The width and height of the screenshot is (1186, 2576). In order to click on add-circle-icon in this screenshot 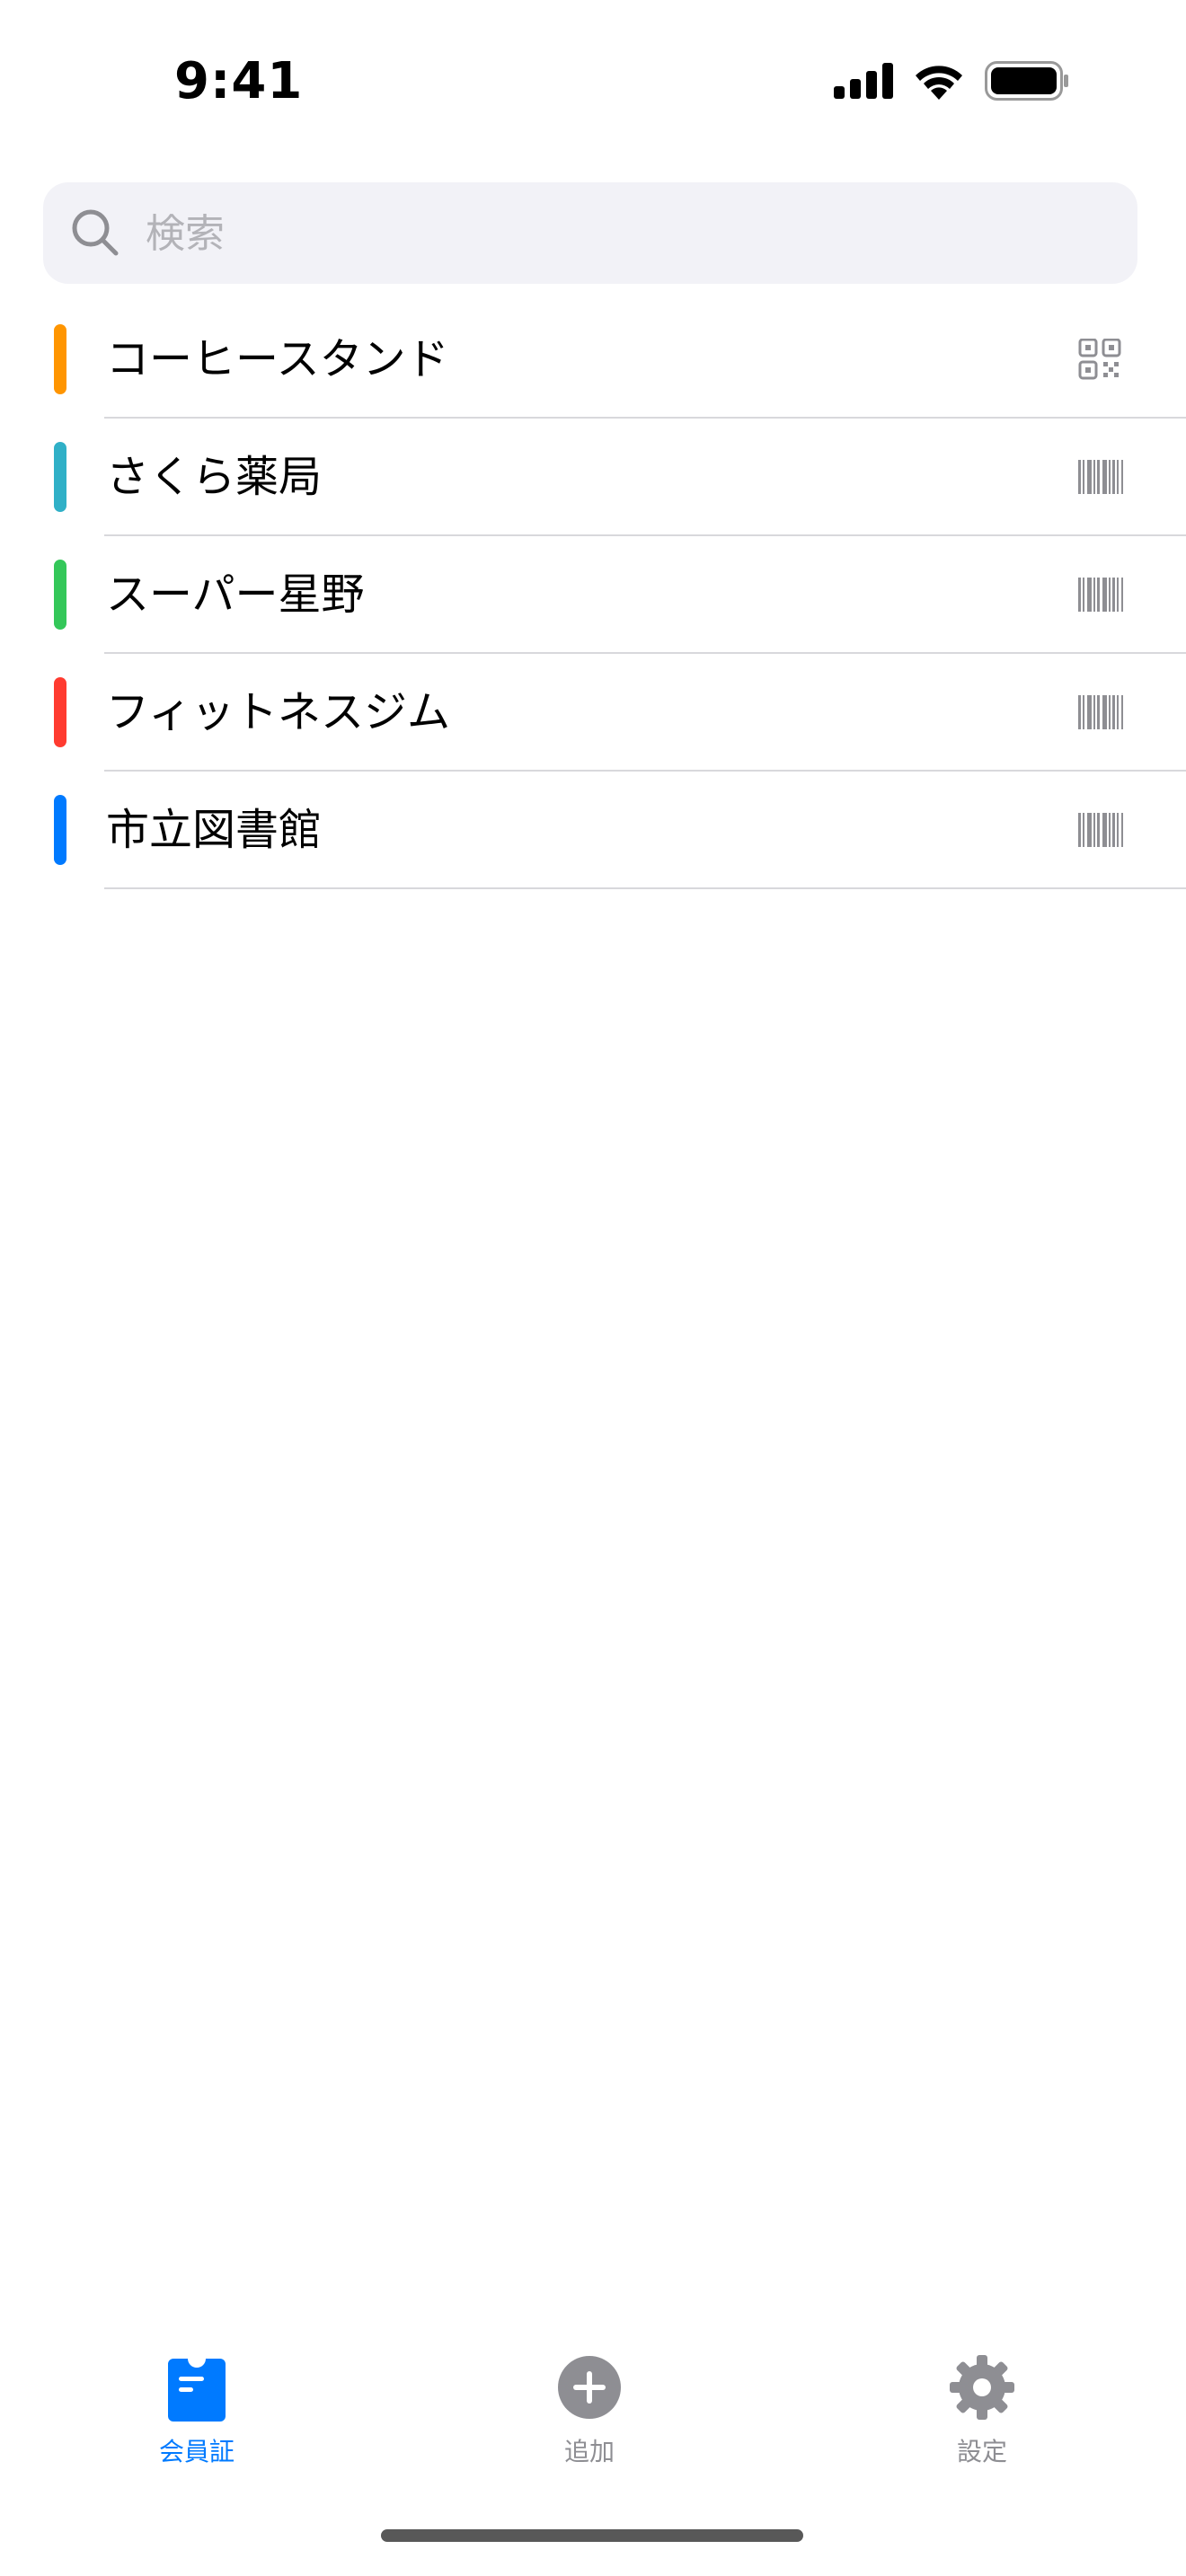, I will do `click(589, 2387)`.